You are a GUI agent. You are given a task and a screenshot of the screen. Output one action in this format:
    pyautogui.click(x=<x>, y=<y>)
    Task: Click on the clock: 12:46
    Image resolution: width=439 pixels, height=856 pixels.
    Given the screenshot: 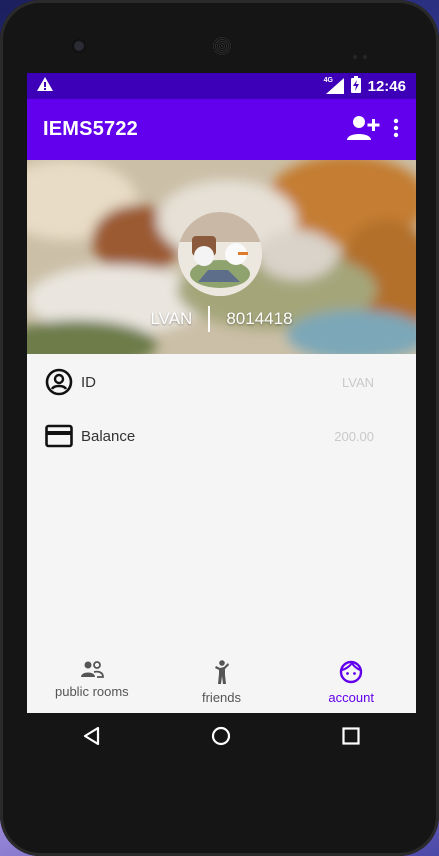 What is the action you would take?
    pyautogui.click(x=386, y=86)
    